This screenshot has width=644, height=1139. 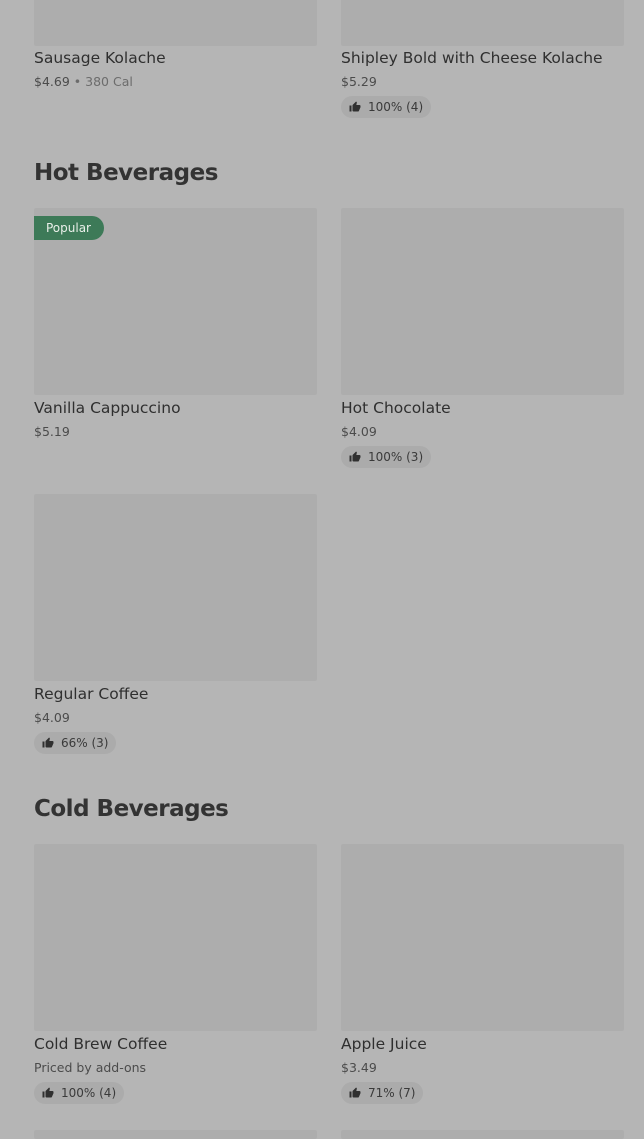 What do you see at coordinates (472, 58) in the screenshot?
I see `item-name: Shipley Bold with Cheese Kolache` at bounding box center [472, 58].